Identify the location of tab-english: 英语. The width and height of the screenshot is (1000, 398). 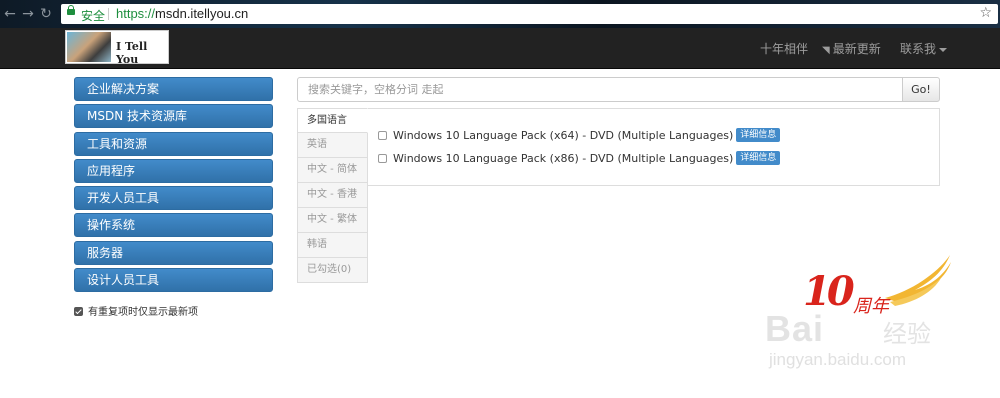
(332, 145).